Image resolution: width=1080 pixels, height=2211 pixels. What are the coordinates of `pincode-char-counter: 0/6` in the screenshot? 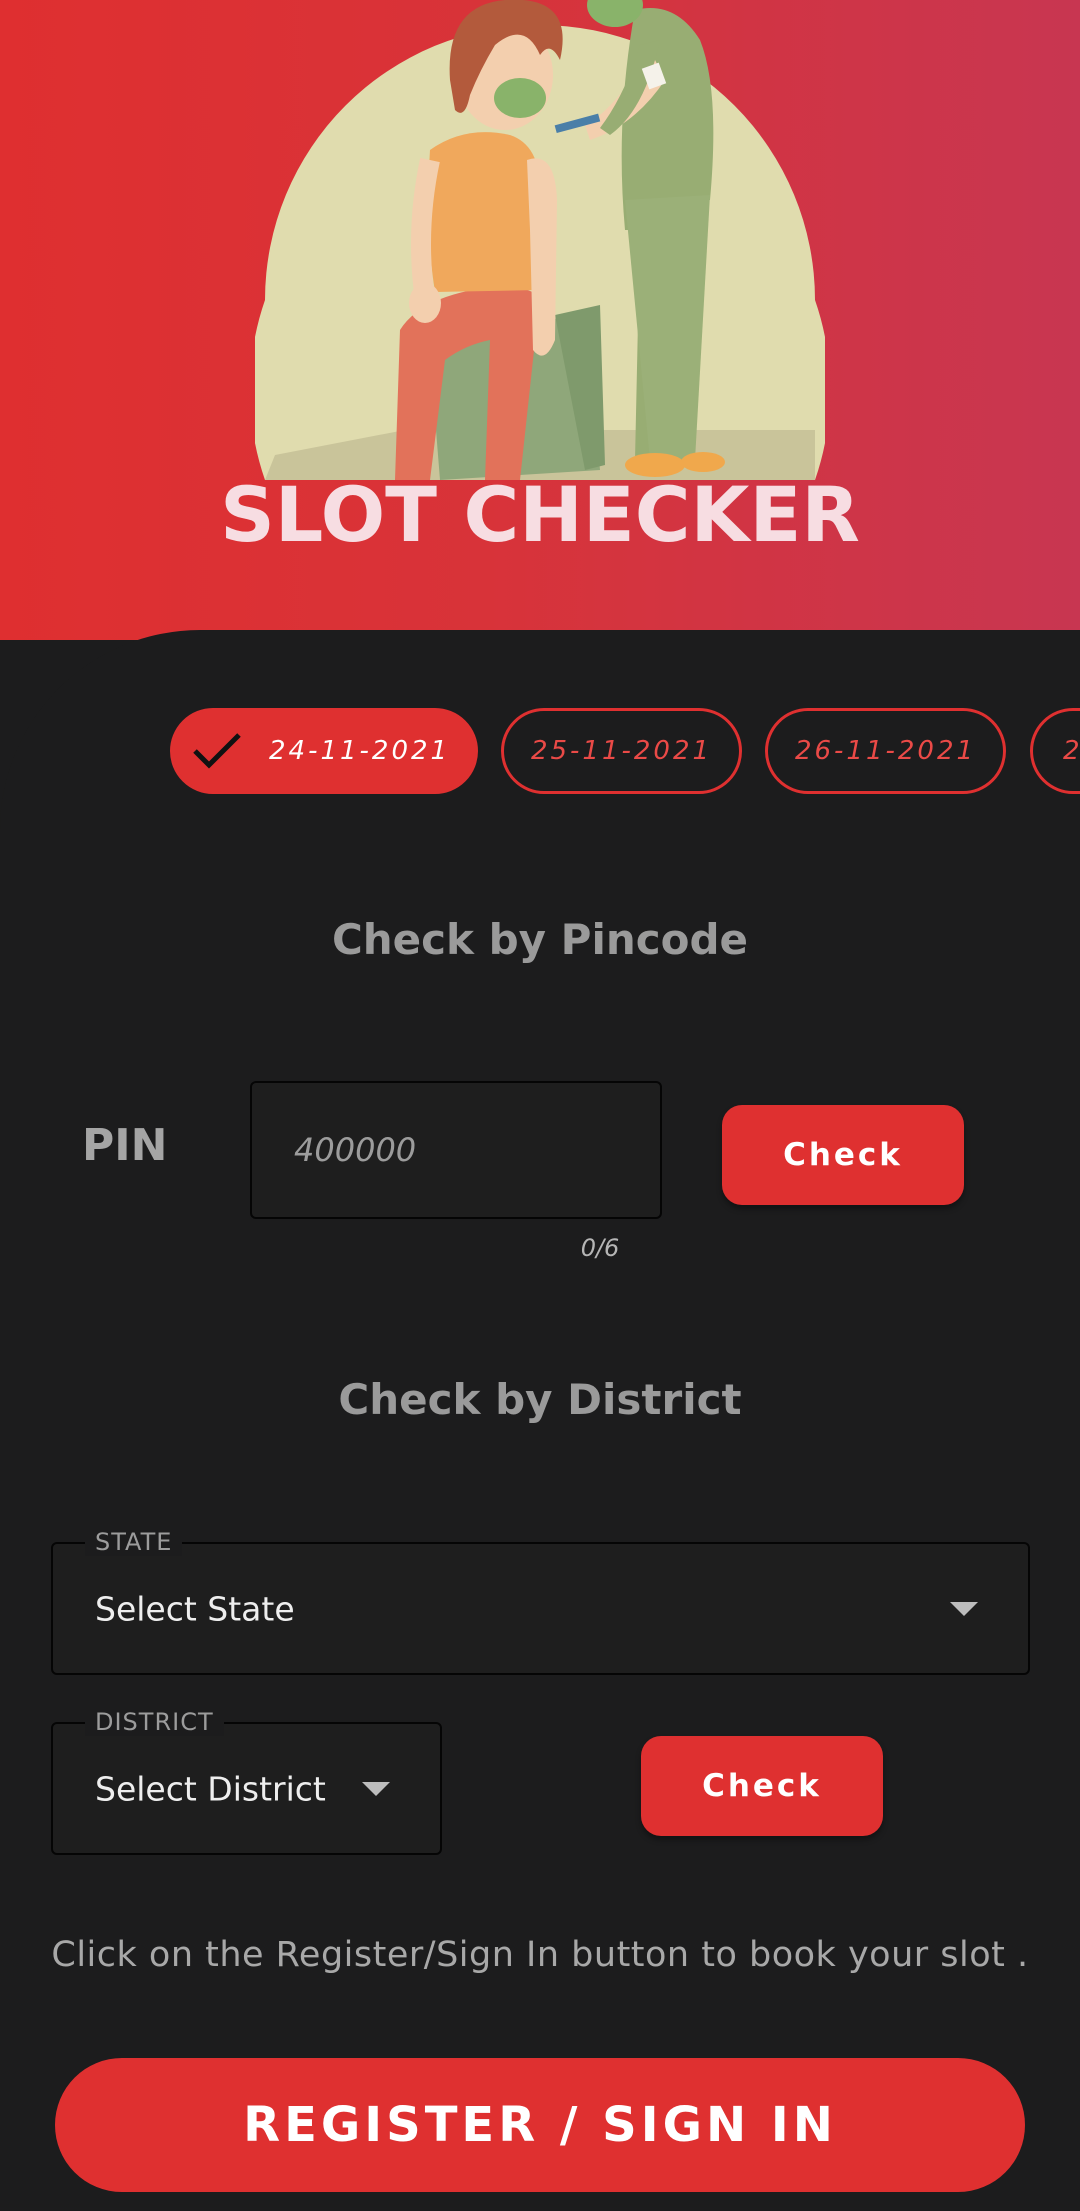 It's located at (600, 1248).